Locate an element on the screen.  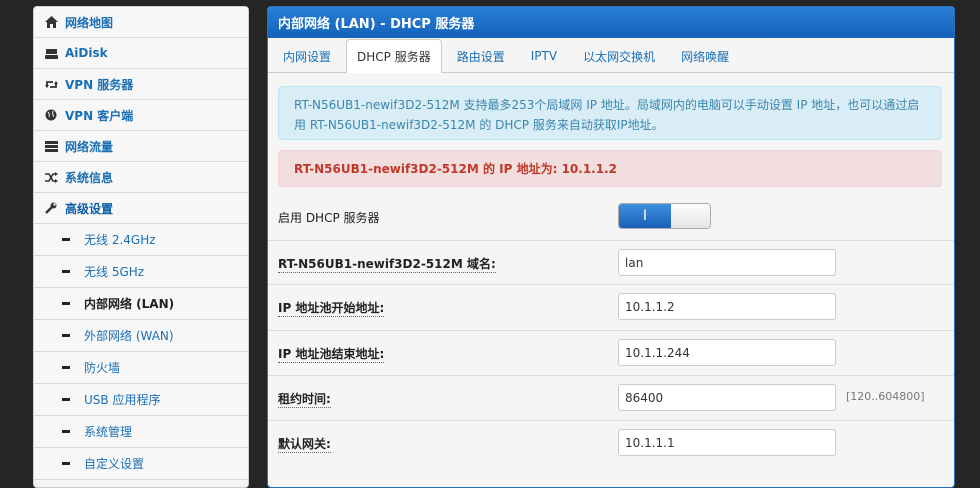
lease-input is located at coordinates (727, 397).